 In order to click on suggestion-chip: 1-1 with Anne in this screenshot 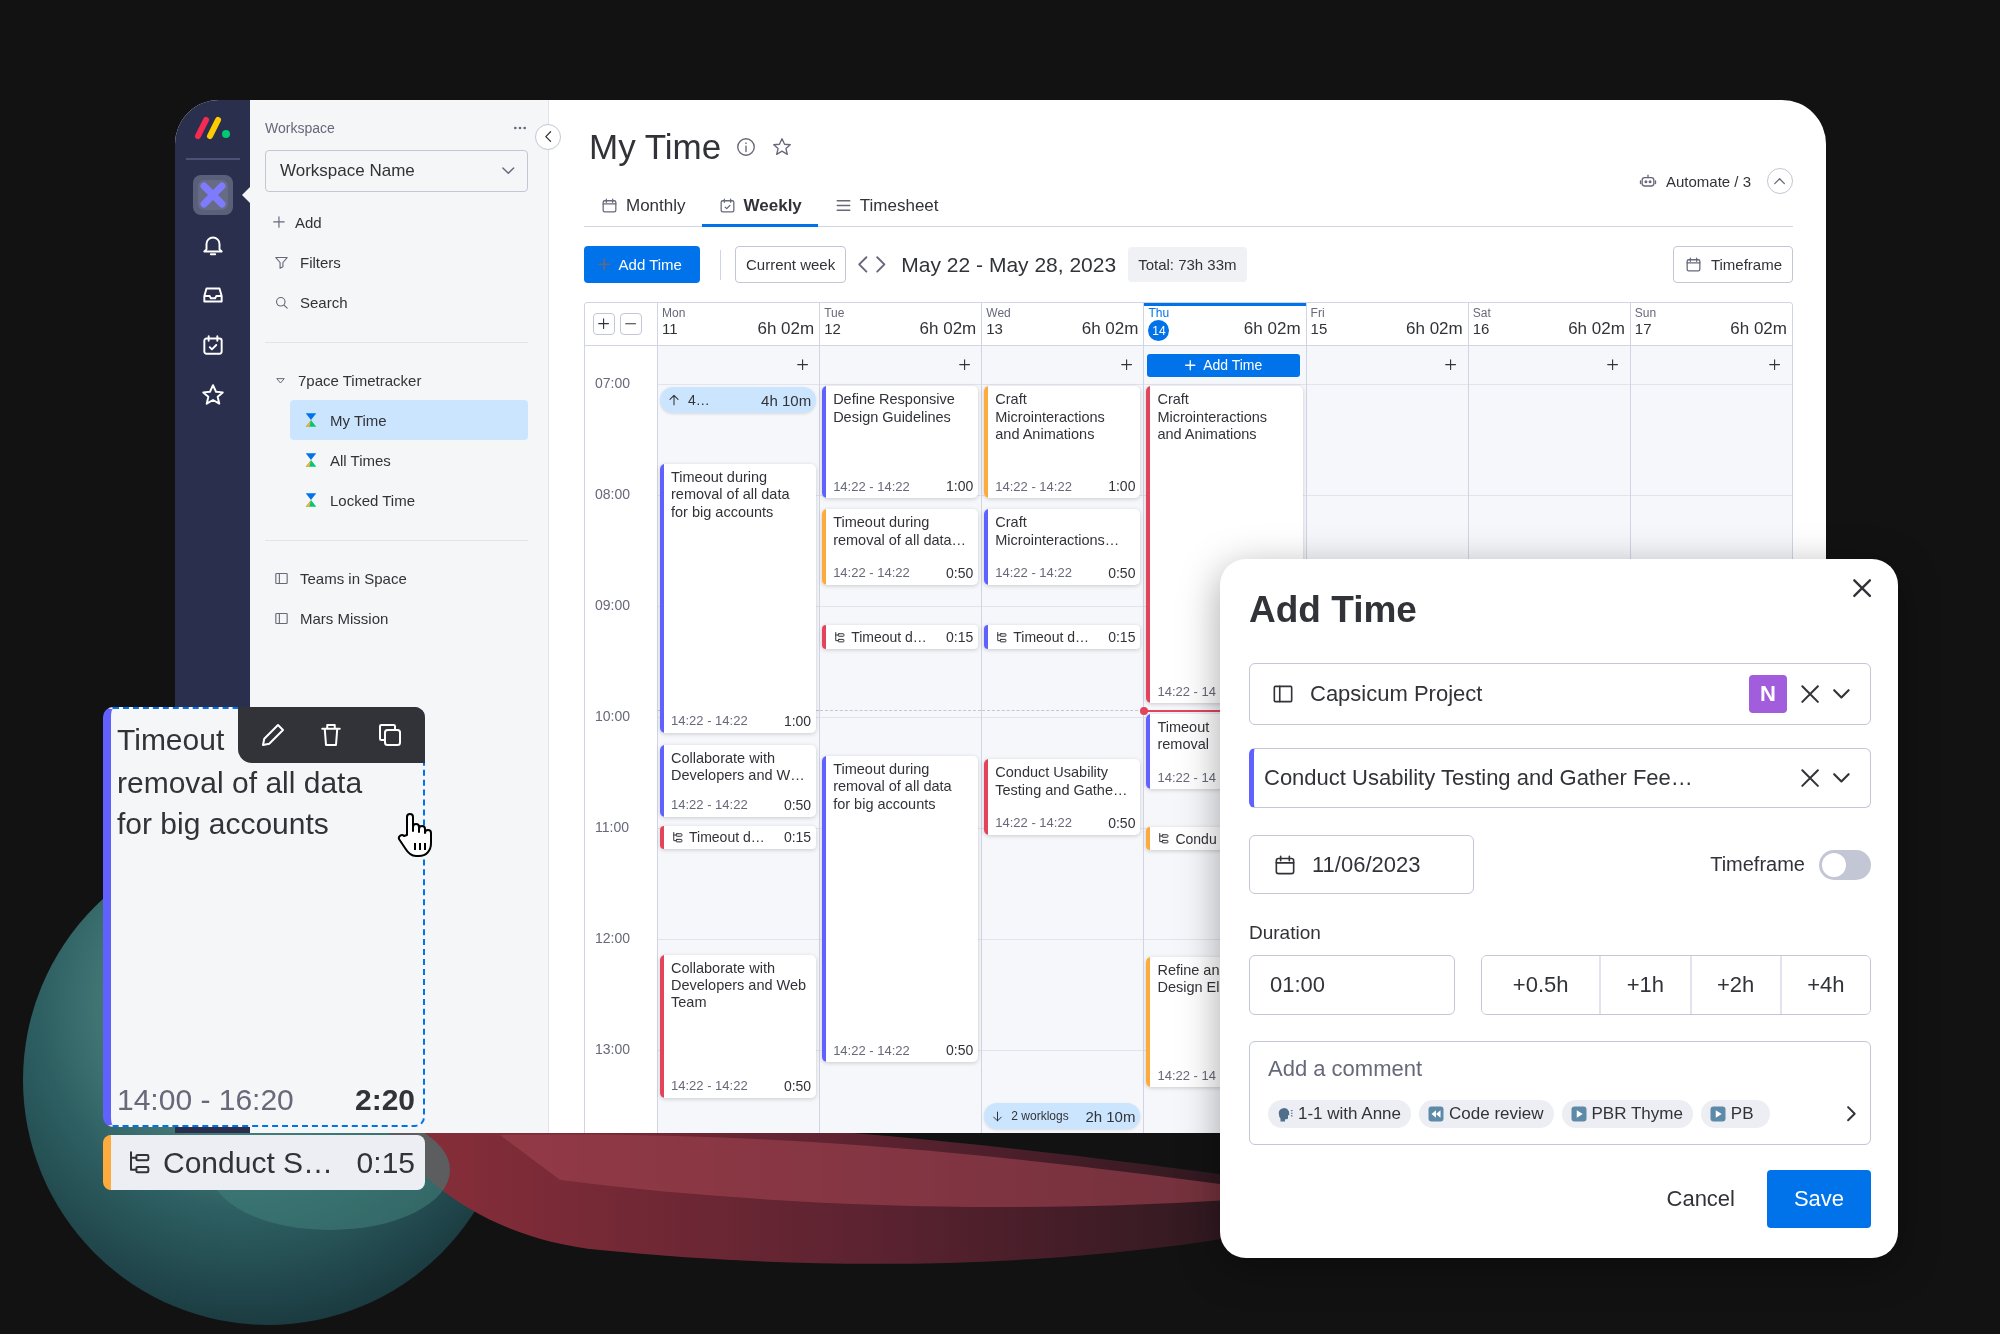, I will do `click(1339, 1114)`.